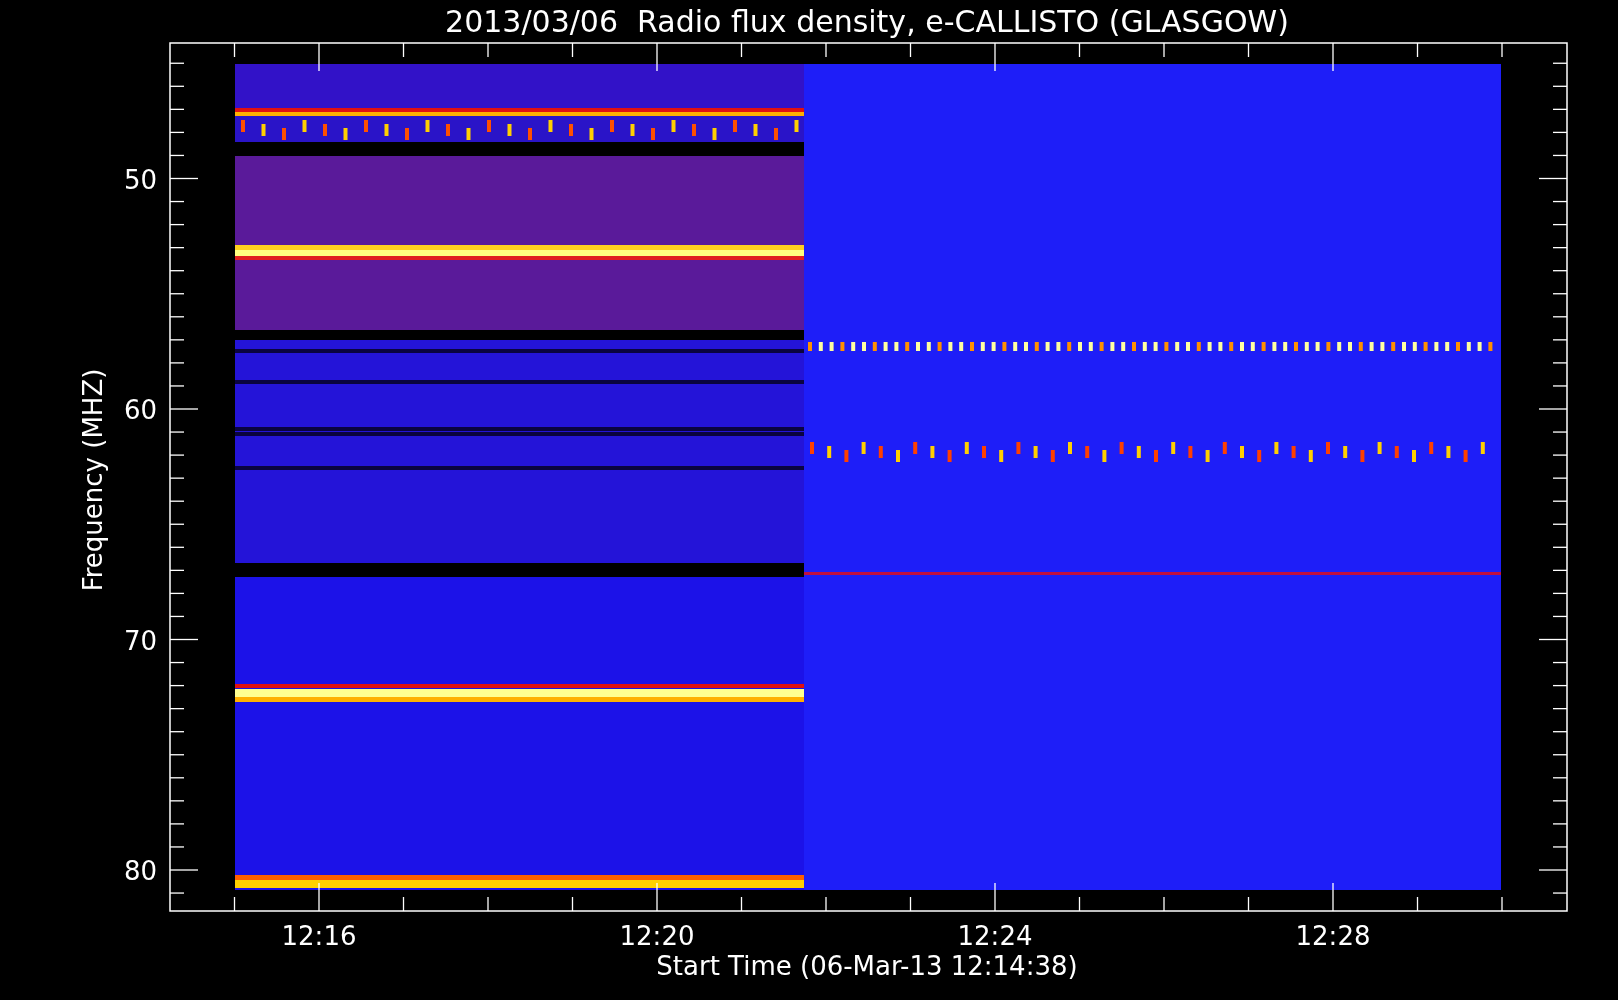 The height and width of the screenshot is (1000, 1618). Describe the element at coordinates (93, 480) in the screenshot. I see `y-axis-label: Frequency (MHZ)` at that location.